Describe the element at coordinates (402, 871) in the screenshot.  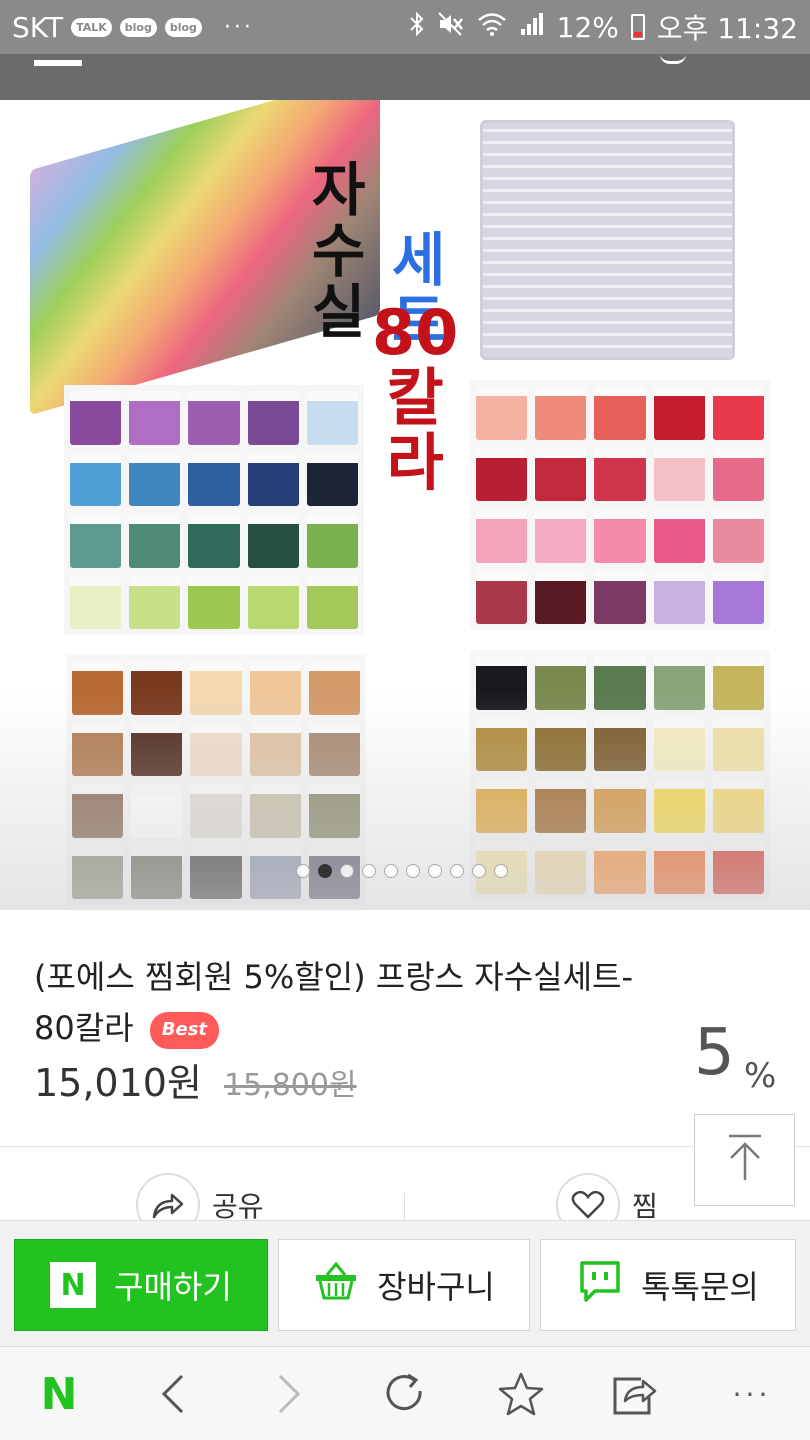
I see `carousel-indicator` at that location.